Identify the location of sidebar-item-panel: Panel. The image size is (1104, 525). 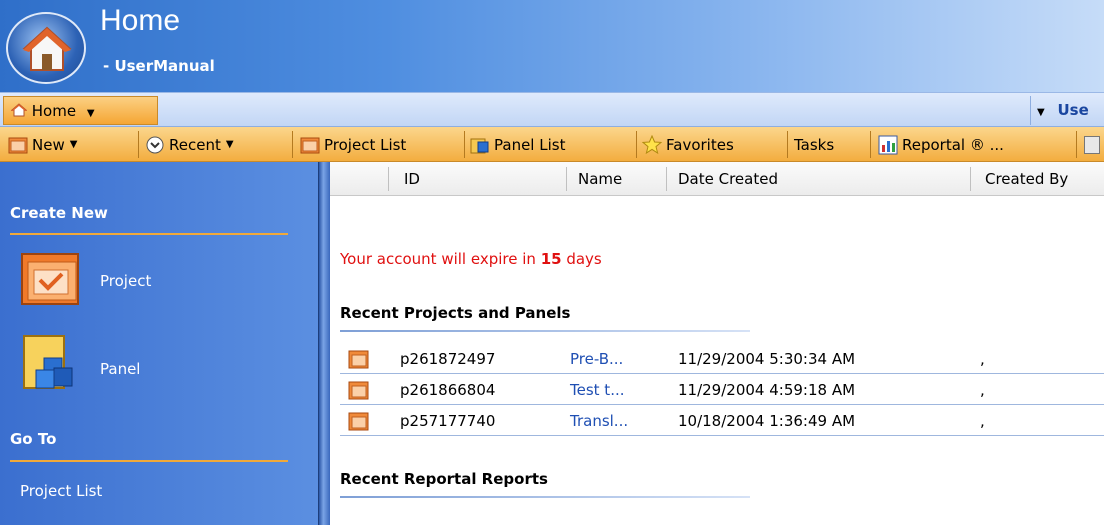
(150, 365).